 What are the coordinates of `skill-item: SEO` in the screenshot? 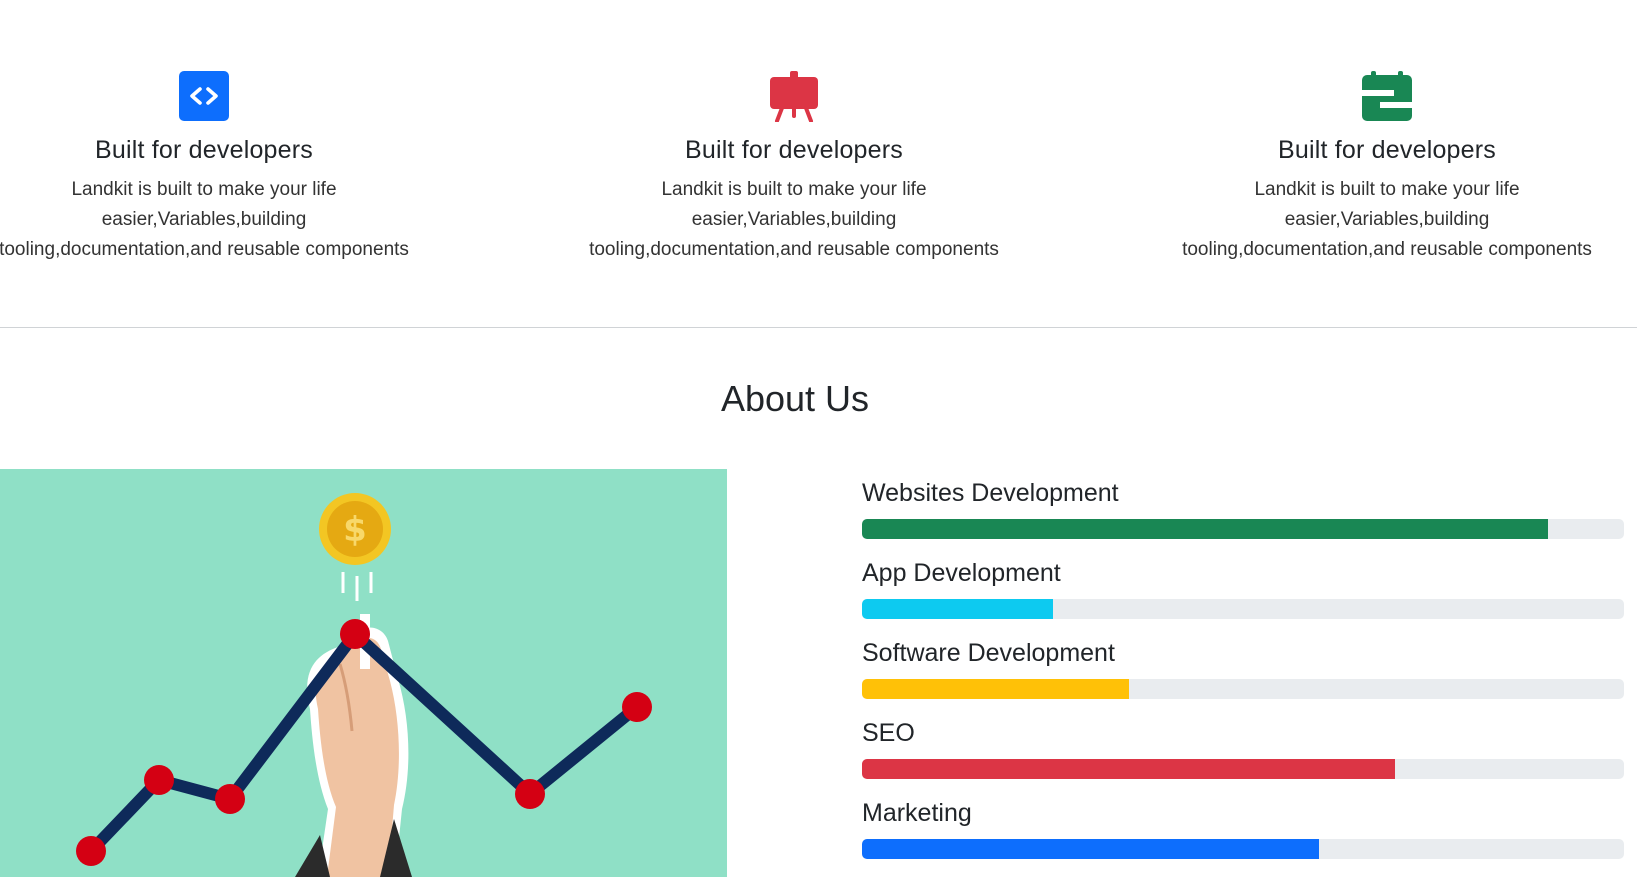 It's located at (1243, 758).